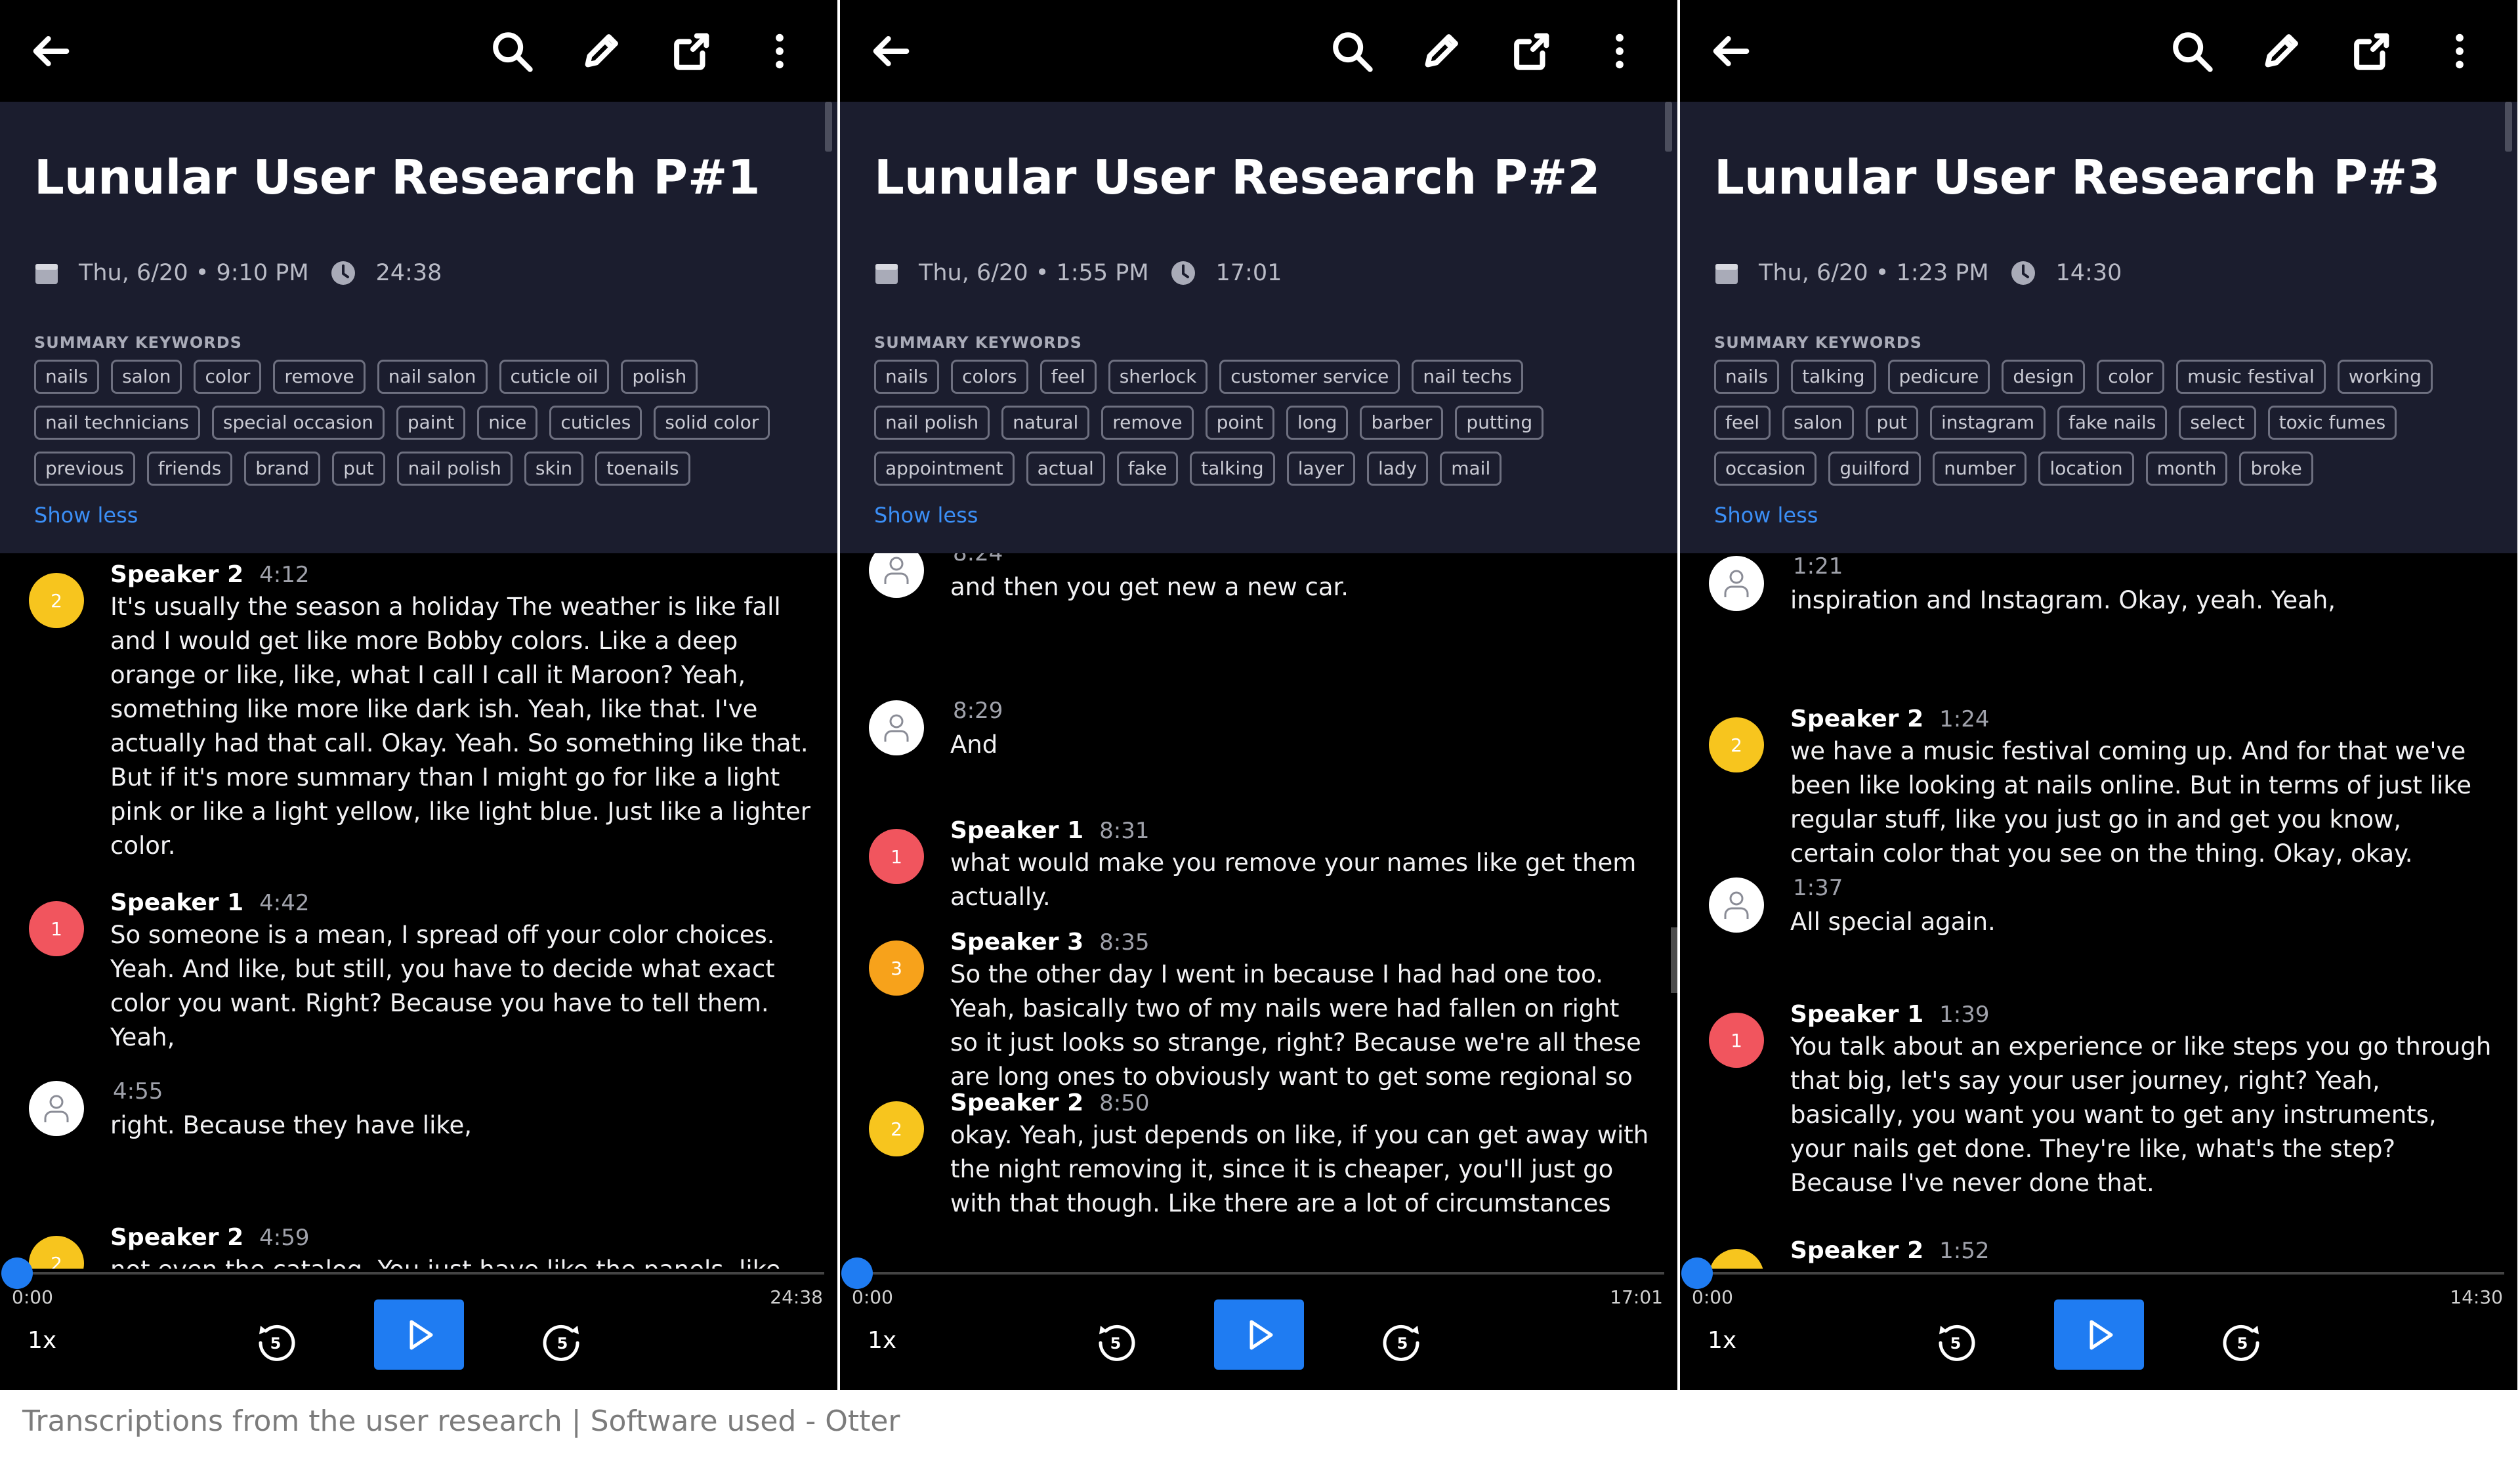 This screenshot has width=2520, height=1457. Describe the element at coordinates (554, 377) in the screenshot. I see `keyword-chip: cuticle oil` at that location.